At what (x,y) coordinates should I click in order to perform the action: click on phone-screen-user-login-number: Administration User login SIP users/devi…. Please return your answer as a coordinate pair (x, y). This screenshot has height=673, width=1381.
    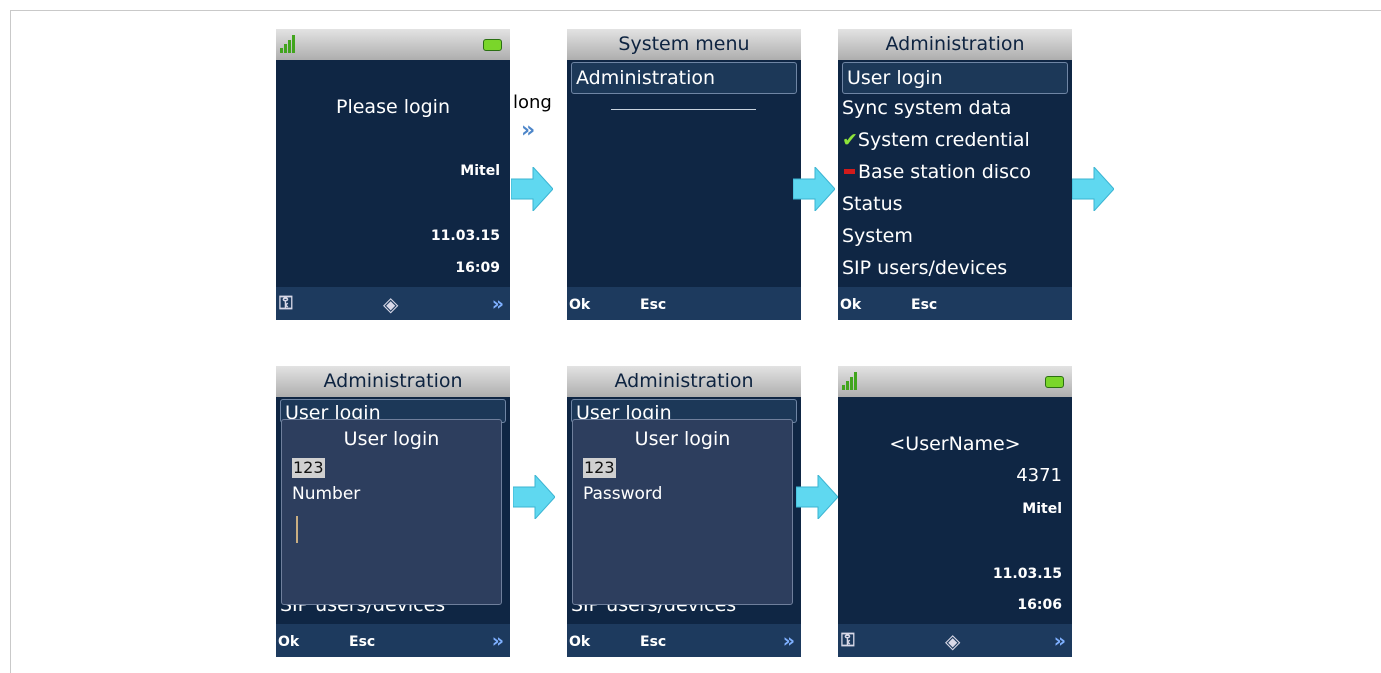
    Looking at the image, I should click on (393, 511).